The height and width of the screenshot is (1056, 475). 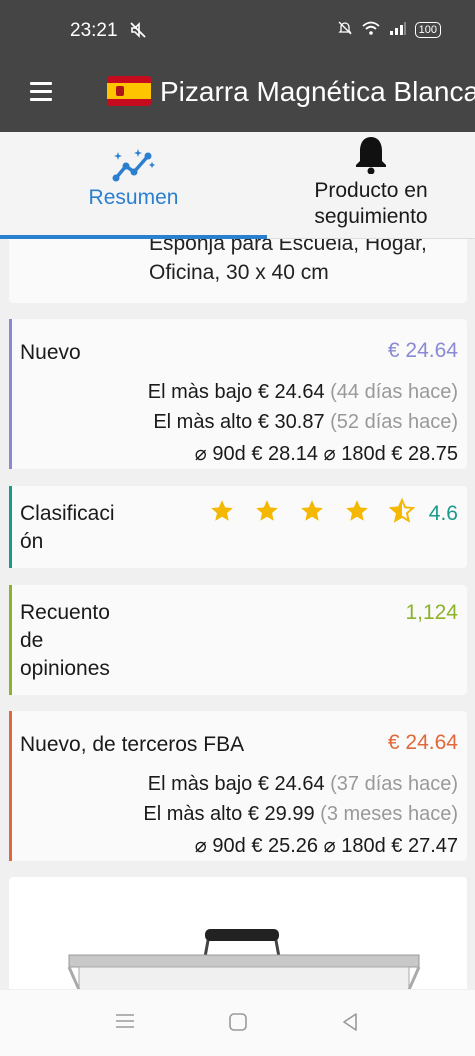 I want to click on status-time: 23:21, so click(x=94, y=30).